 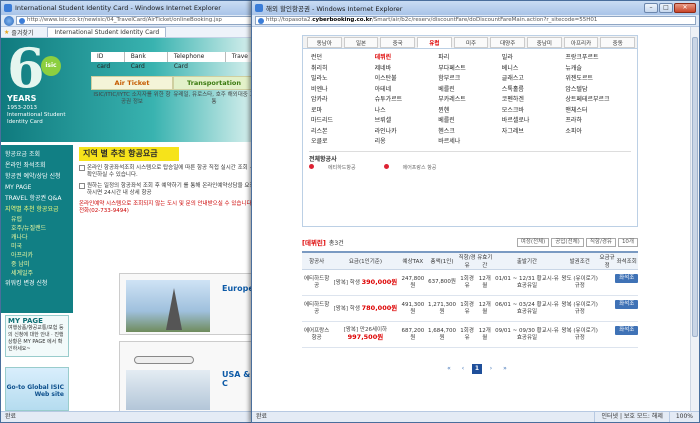 What do you see at coordinates (343, 111) in the screenshot?
I see `city-link: 로마` at bounding box center [343, 111].